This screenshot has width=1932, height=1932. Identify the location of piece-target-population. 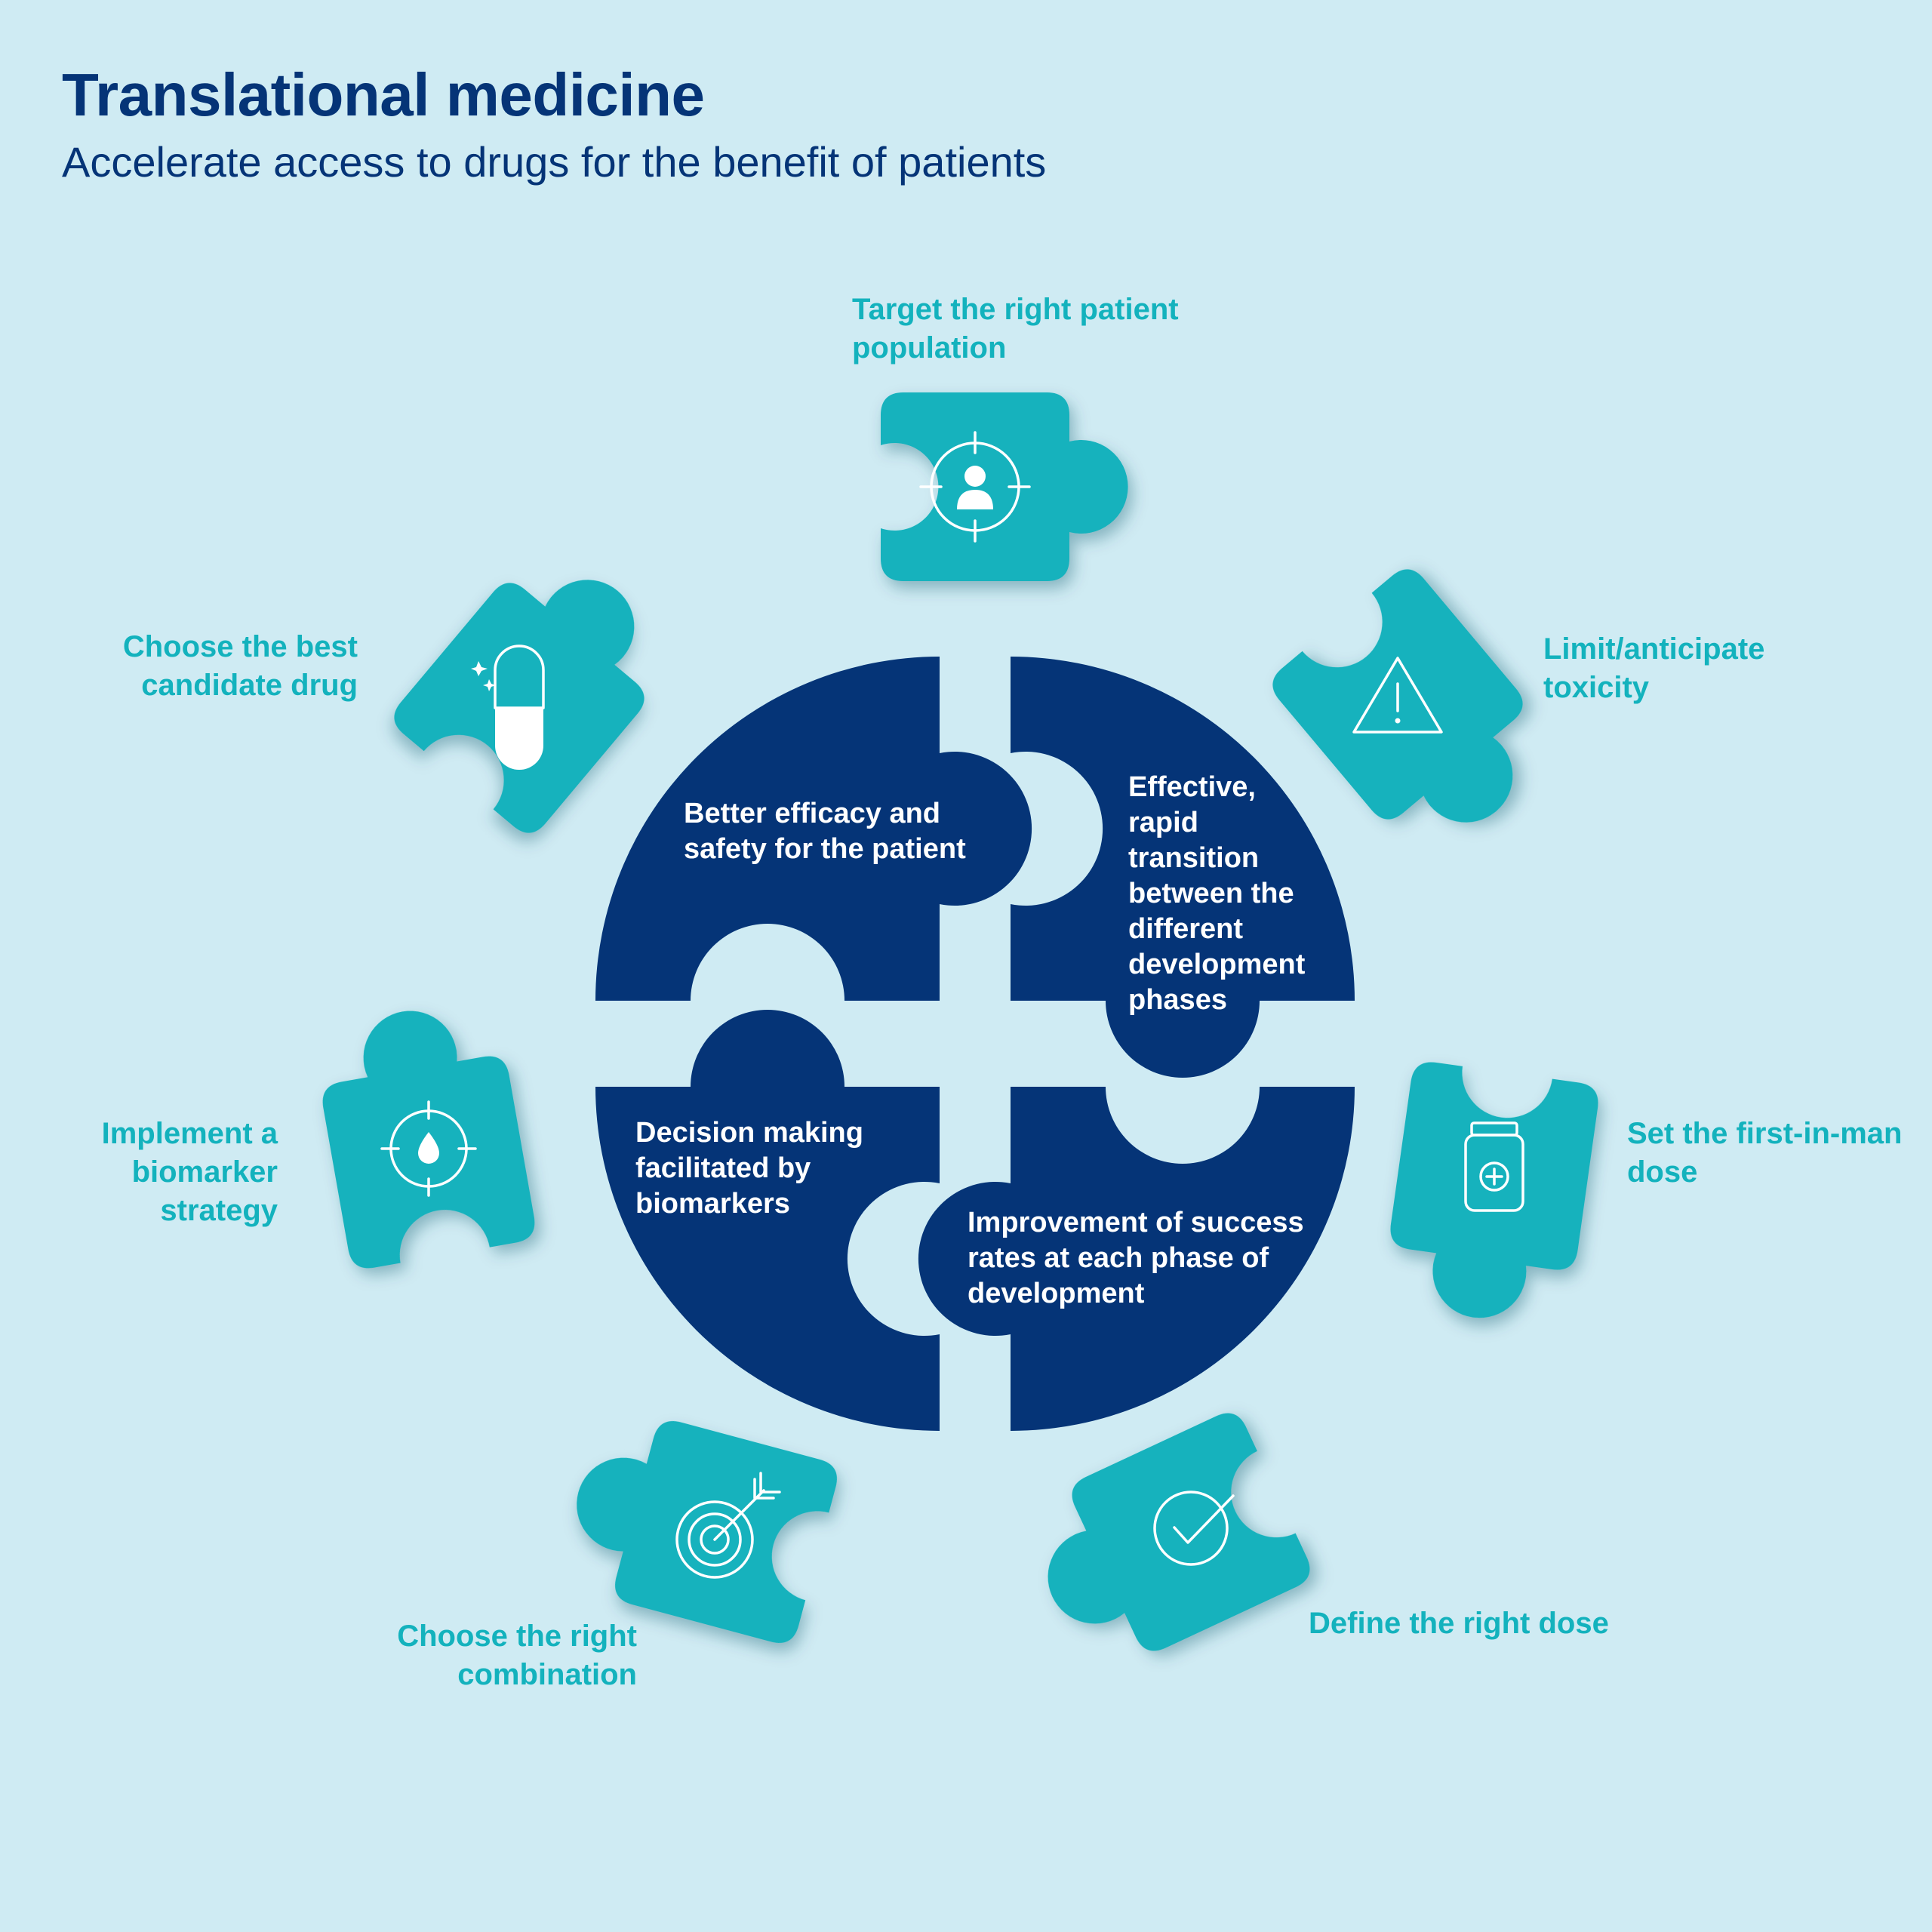
(1004, 486).